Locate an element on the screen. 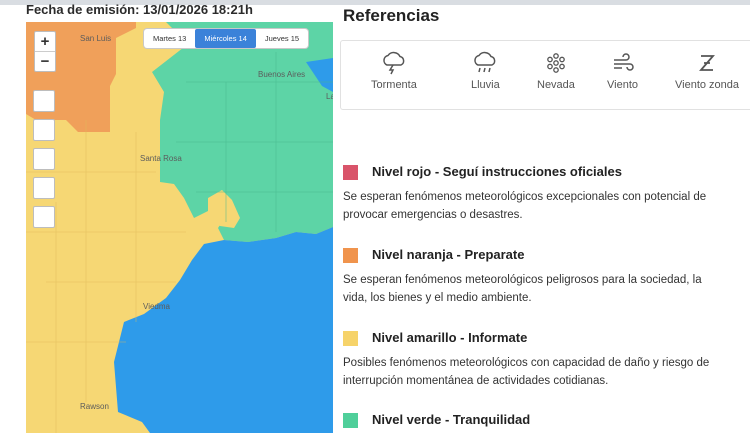 This screenshot has width=750, height=433. tormenta-item: Tormenta is located at coordinates (394, 71).